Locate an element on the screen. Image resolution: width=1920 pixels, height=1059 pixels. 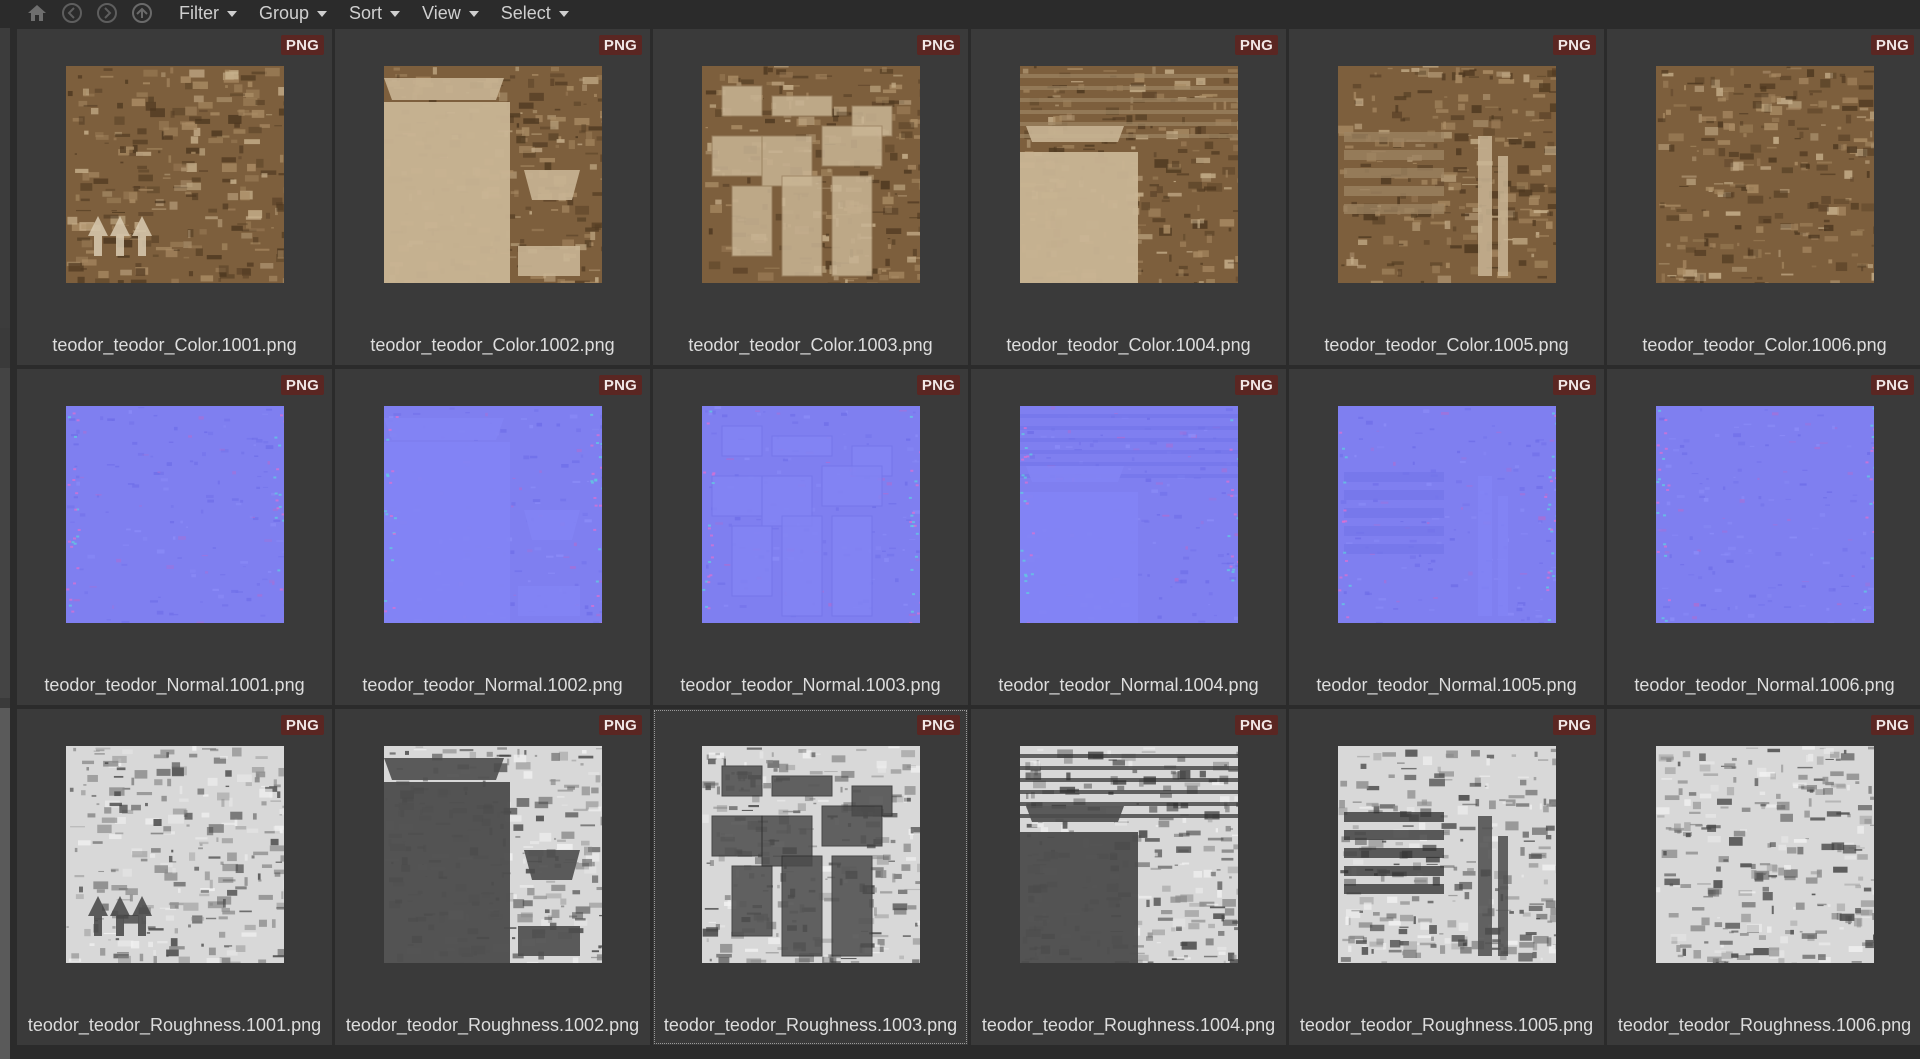
sort-menu: Sort is located at coordinates (375, 13).